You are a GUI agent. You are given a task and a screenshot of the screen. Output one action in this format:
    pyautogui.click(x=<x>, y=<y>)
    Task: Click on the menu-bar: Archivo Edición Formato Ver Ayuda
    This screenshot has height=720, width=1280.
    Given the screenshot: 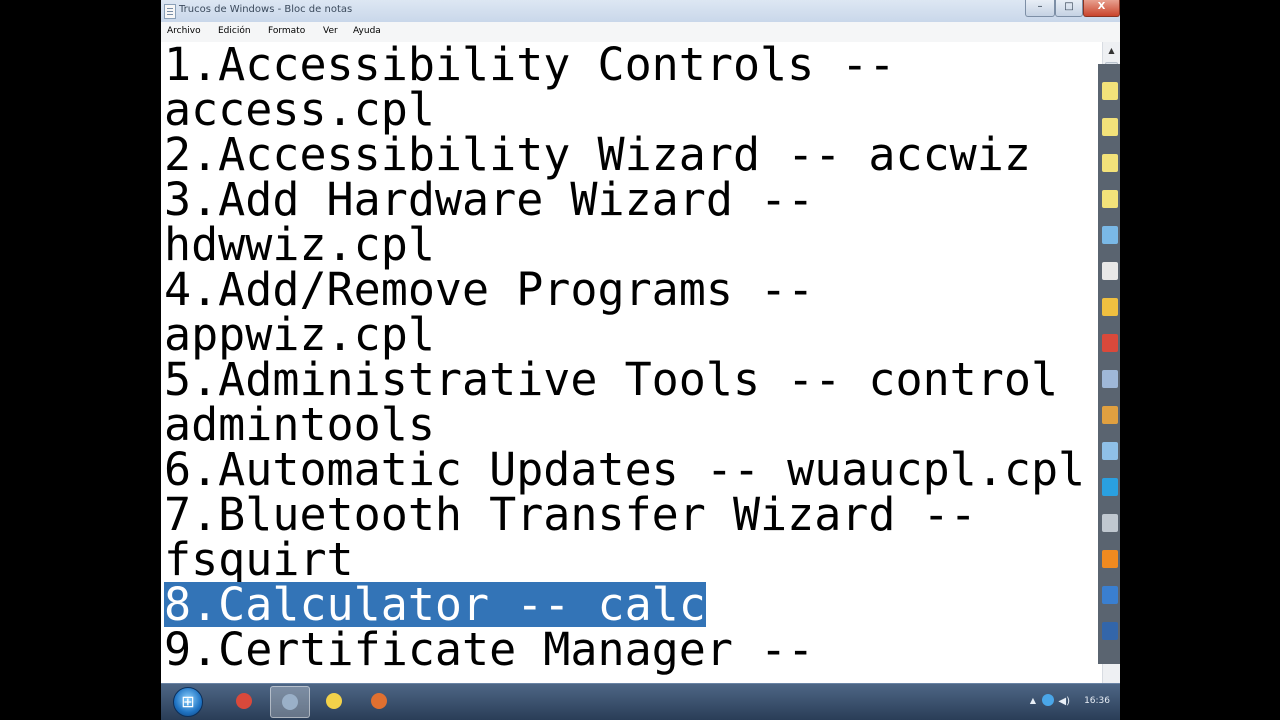 What is the action you would take?
    pyautogui.click(x=640, y=32)
    